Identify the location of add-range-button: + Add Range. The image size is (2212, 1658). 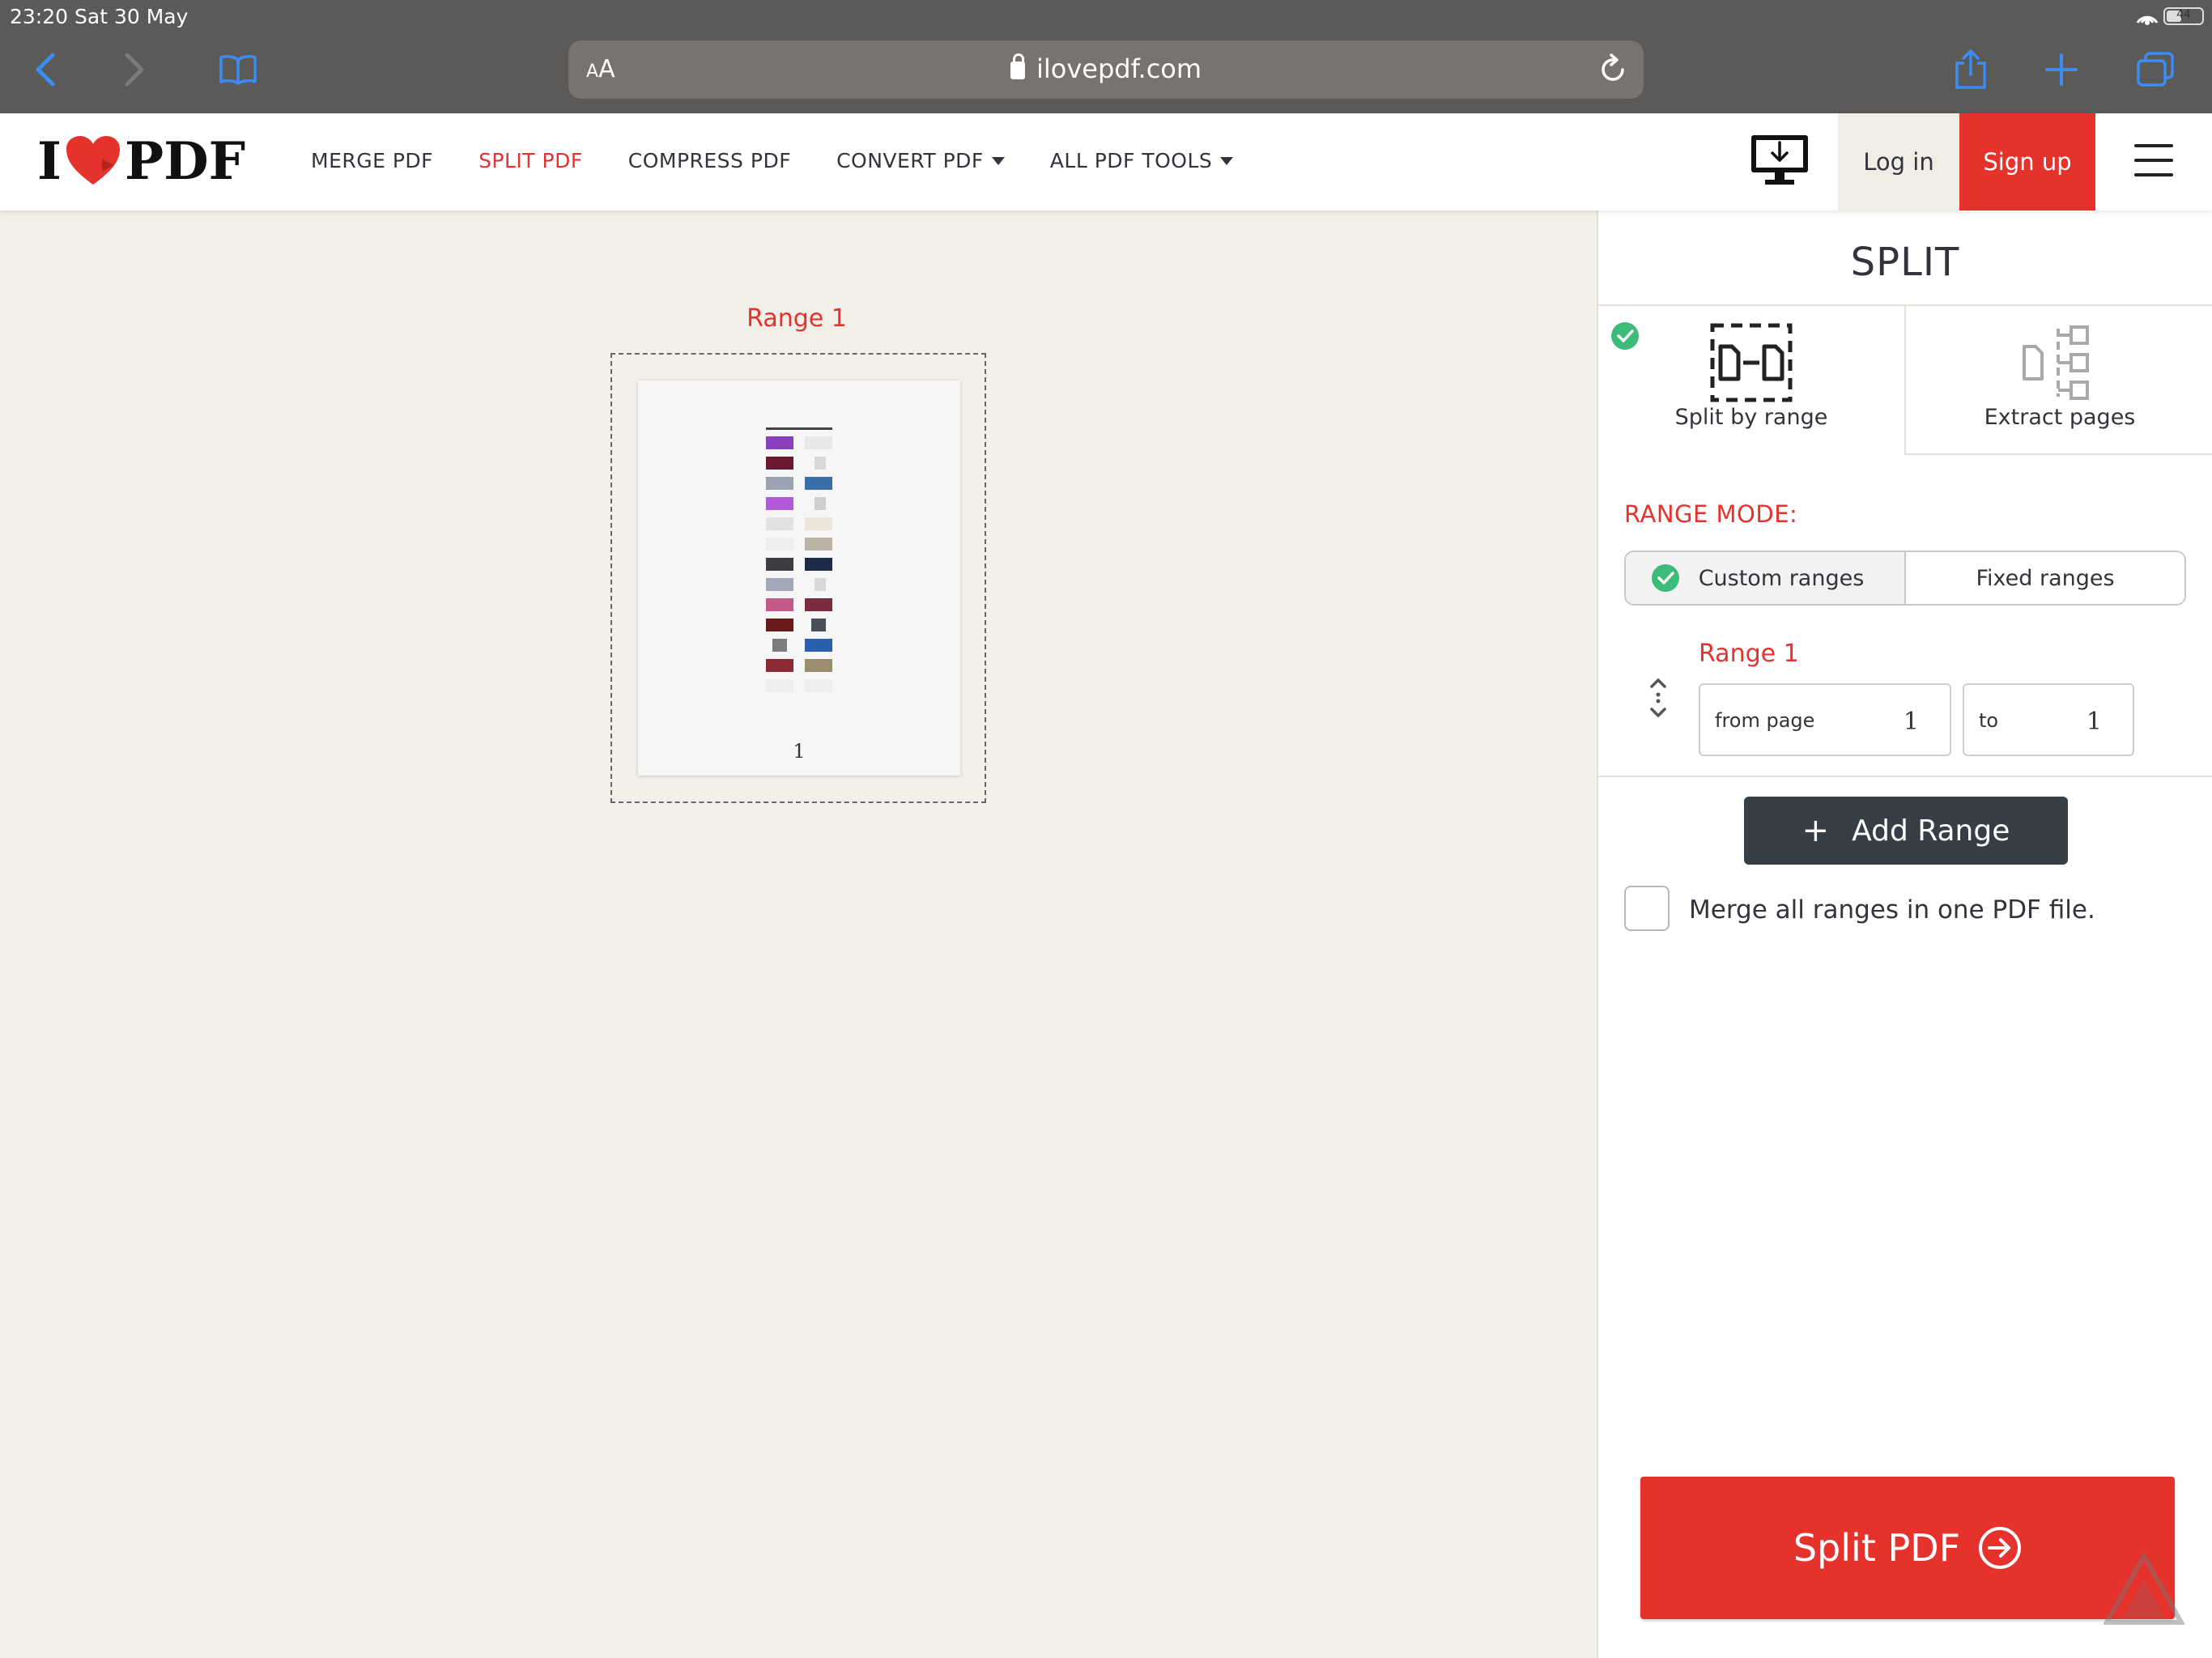
(1906, 831).